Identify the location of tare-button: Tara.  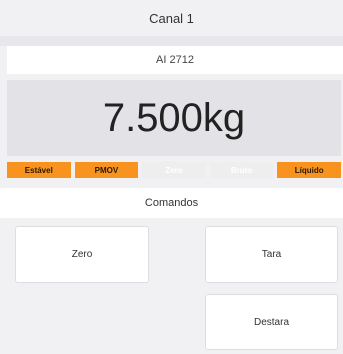
(271, 254).